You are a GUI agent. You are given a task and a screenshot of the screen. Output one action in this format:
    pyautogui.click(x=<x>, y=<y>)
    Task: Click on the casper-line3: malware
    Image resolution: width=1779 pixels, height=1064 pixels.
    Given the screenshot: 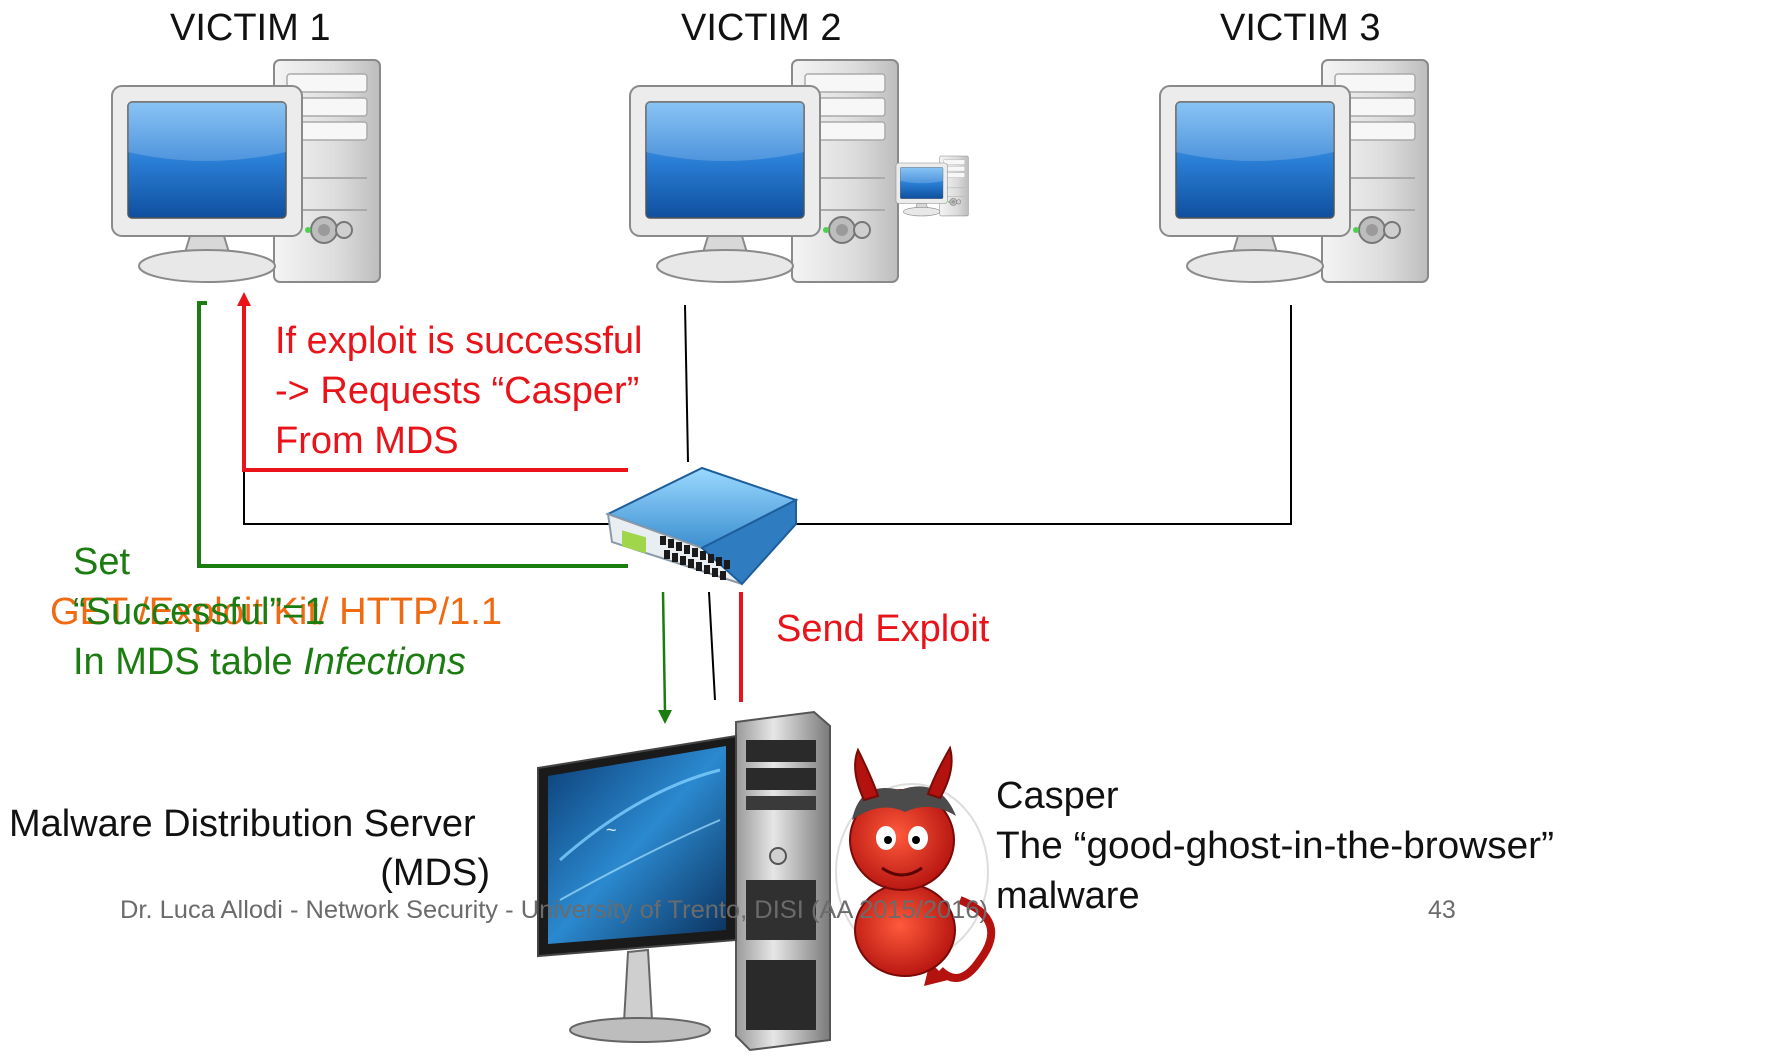 What is the action you would take?
    pyautogui.click(x=1068, y=896)
    